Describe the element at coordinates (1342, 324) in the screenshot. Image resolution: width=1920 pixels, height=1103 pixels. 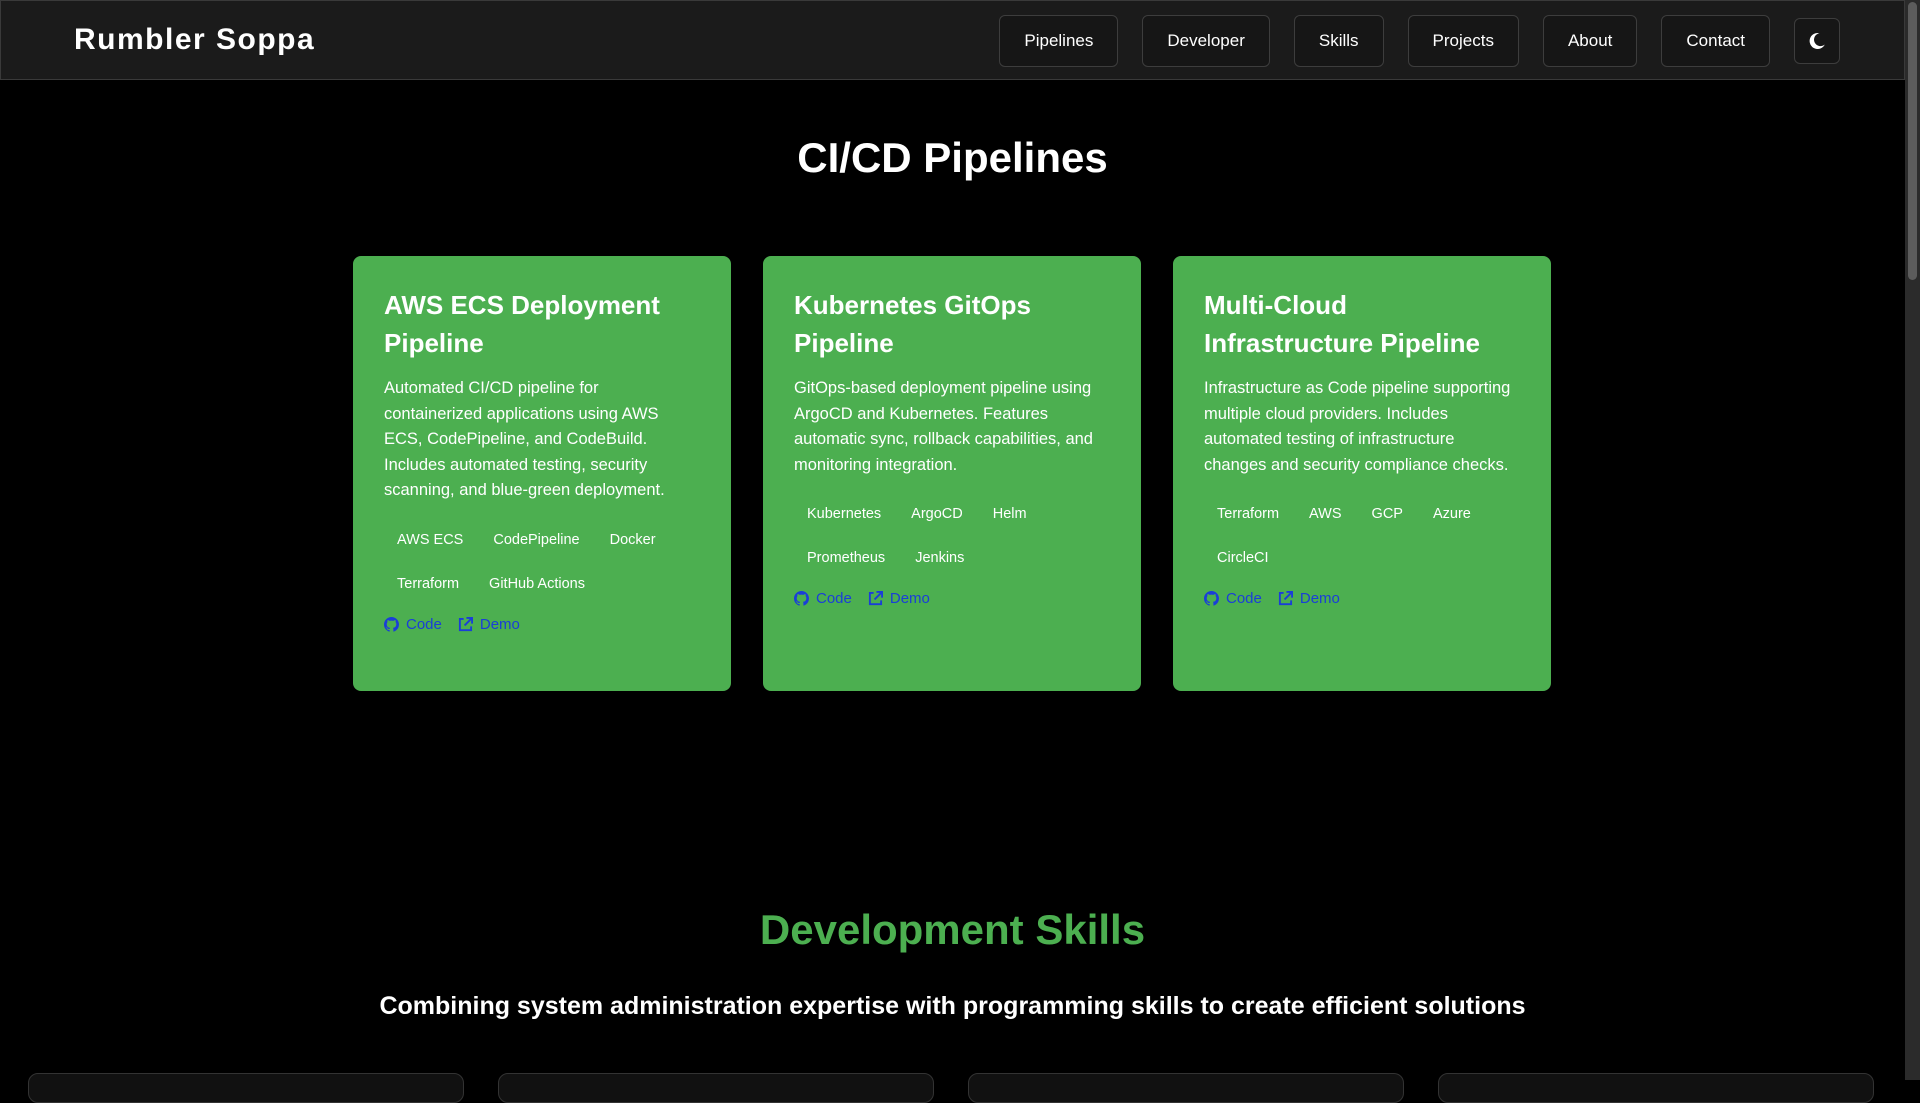
I see `card-title: Multi-Cloud Infrastructure Pipeline` at that location.